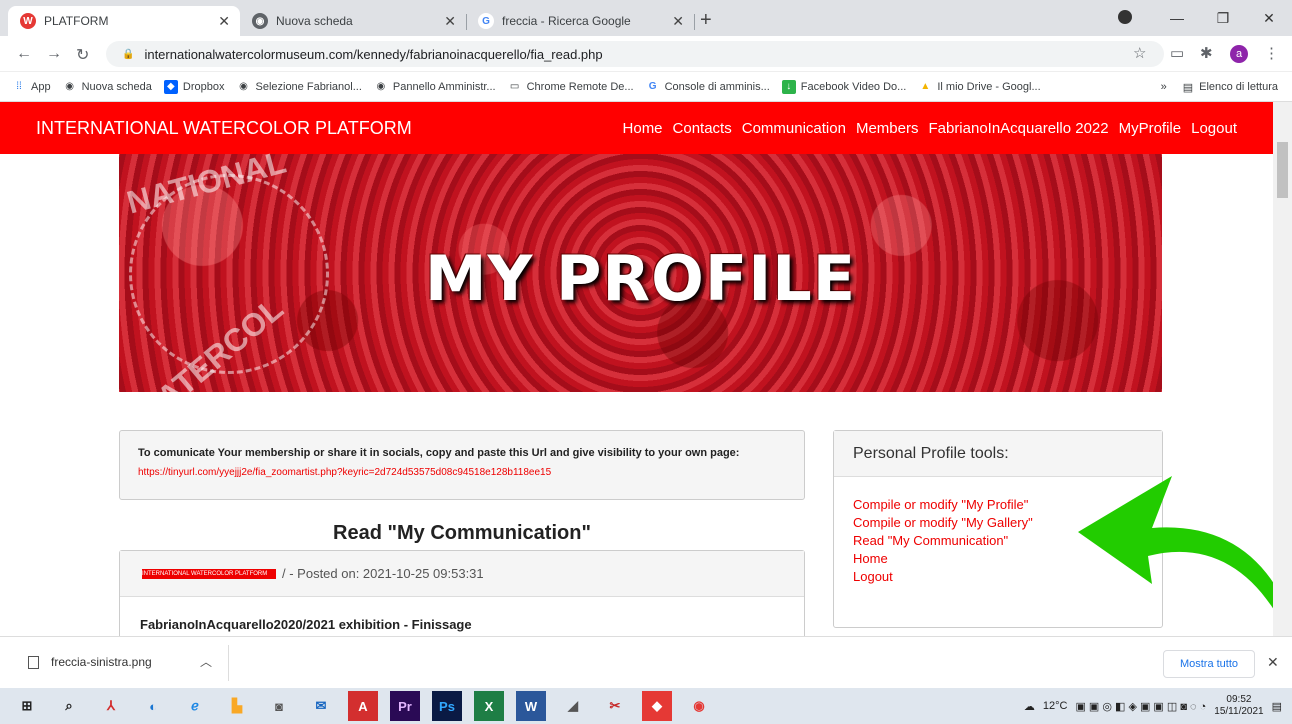 The width and height of the screenshot is (1292, 724). Describe the element at coordinates (209, 573) in the screenshot. I see `post-badge: INTERNATIONAL WATERCOLOR PLATFORM` at that location.